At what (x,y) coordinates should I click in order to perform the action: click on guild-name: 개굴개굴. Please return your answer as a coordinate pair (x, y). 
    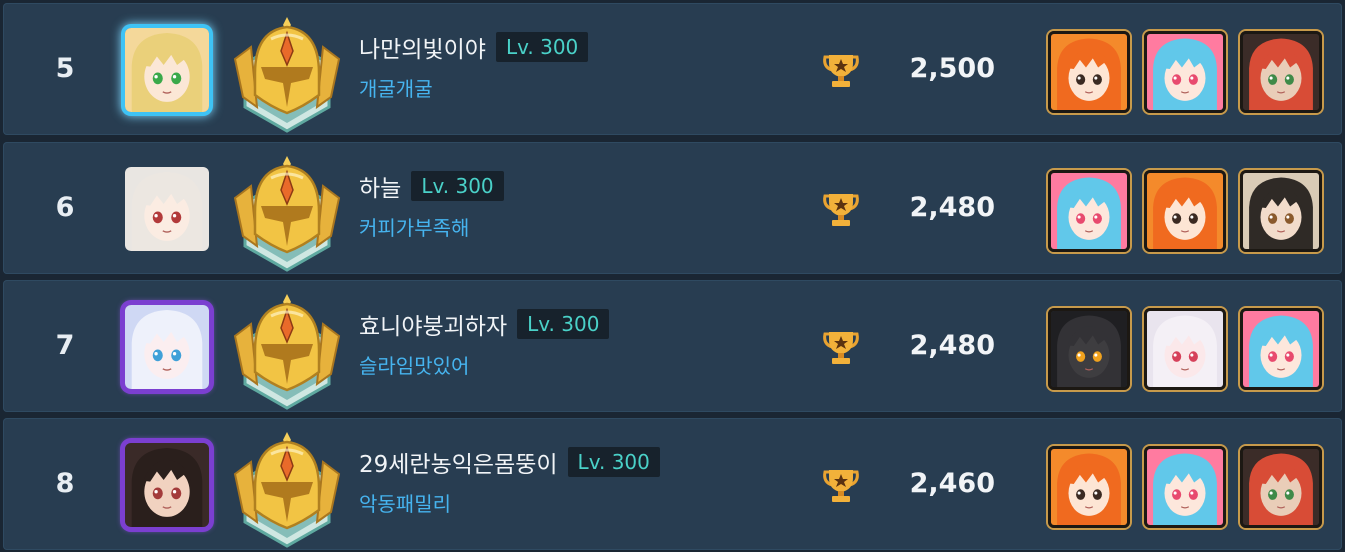
    Looking at the image, I should click on (473, 87).